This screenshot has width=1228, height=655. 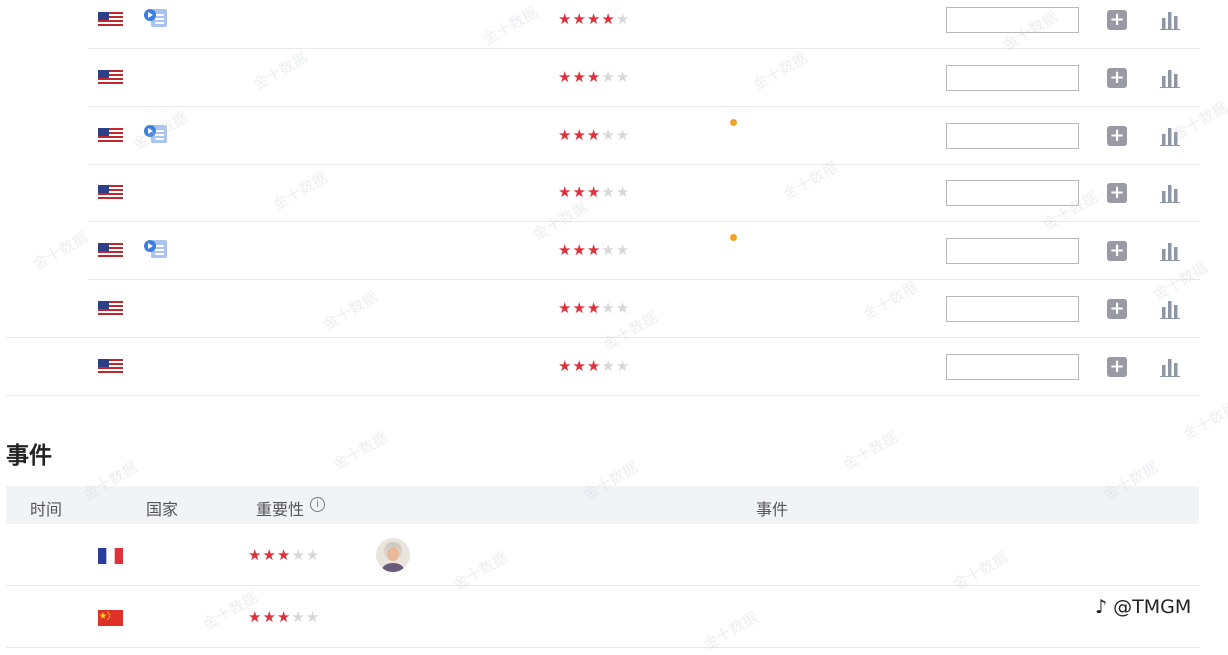 I want to click on fr-flag-icon, so click(x=110, y=556).